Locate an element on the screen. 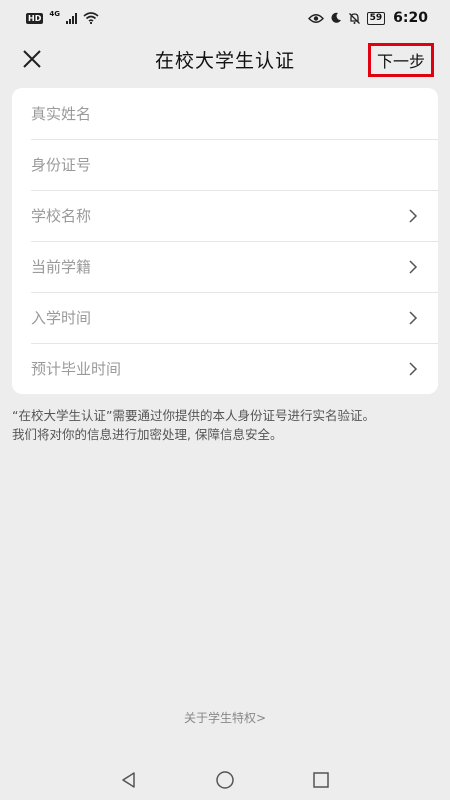 The image size is (450, 800). system-nav-bar is located at coordinates (225, 780).